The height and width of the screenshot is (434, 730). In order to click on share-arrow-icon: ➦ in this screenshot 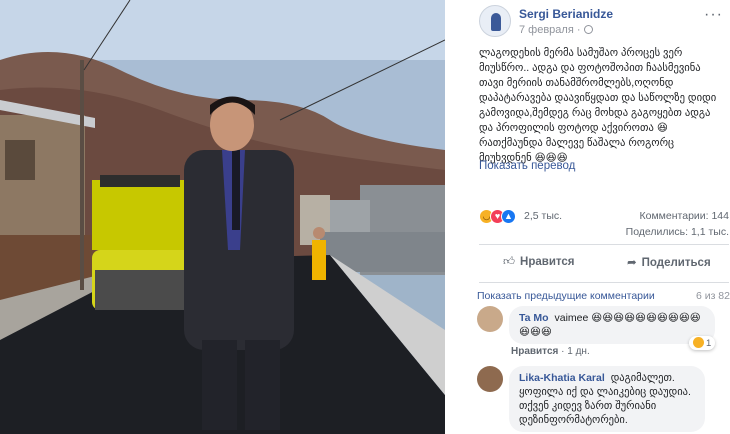, I will do `click(632, 263)`.